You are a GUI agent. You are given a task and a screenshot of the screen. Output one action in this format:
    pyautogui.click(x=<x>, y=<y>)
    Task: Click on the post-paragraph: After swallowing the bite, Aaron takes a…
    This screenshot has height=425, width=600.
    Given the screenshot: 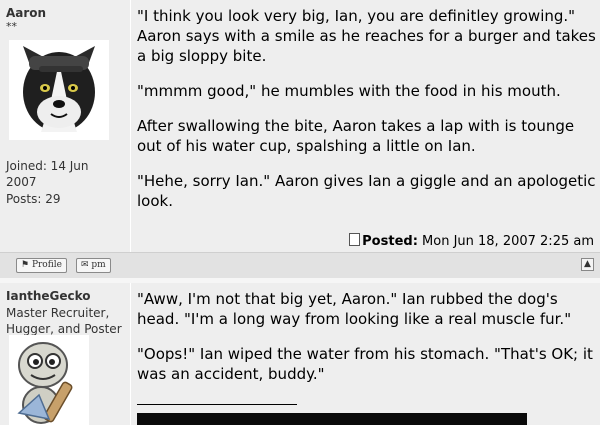 What is the action you would take?
    pyautogui.click(x=356, y=136)
    